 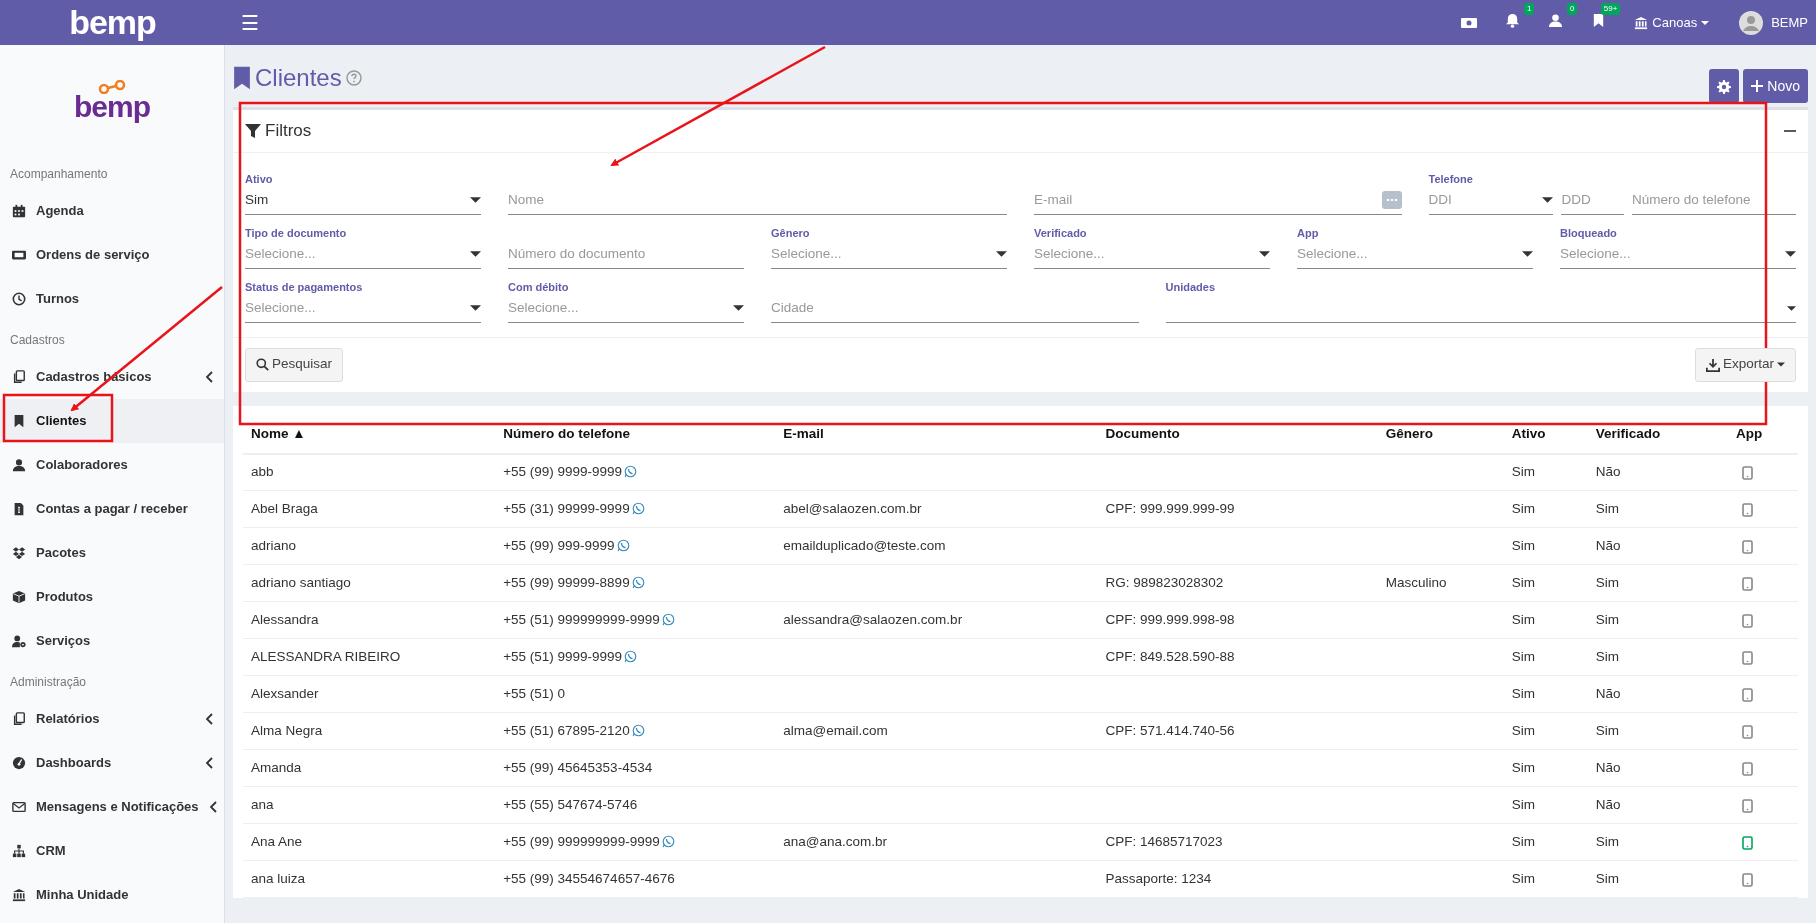 I want to click on table-cell: ana, so click(x=262, y=805).